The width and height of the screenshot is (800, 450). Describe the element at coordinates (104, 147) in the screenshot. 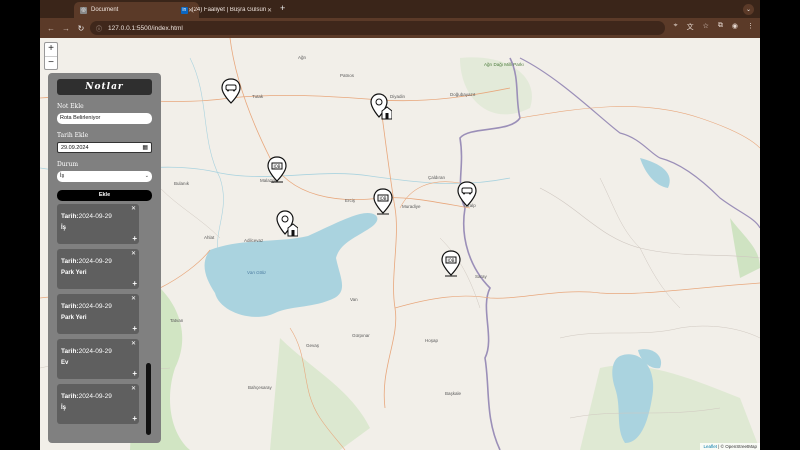

I see `date-input: 29.09.2024 ▦` at that location.